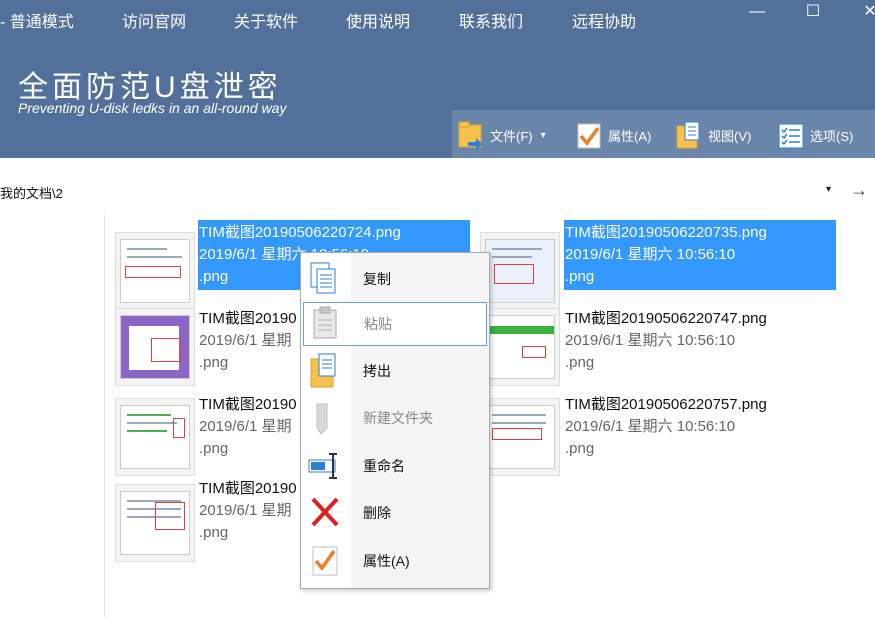 This screenshot has width=875, height=617. What do you see at coordinates (377, 513) in the screenshot?
I see `ctx-delete-label: 删除` at bounding box center [377, 513].